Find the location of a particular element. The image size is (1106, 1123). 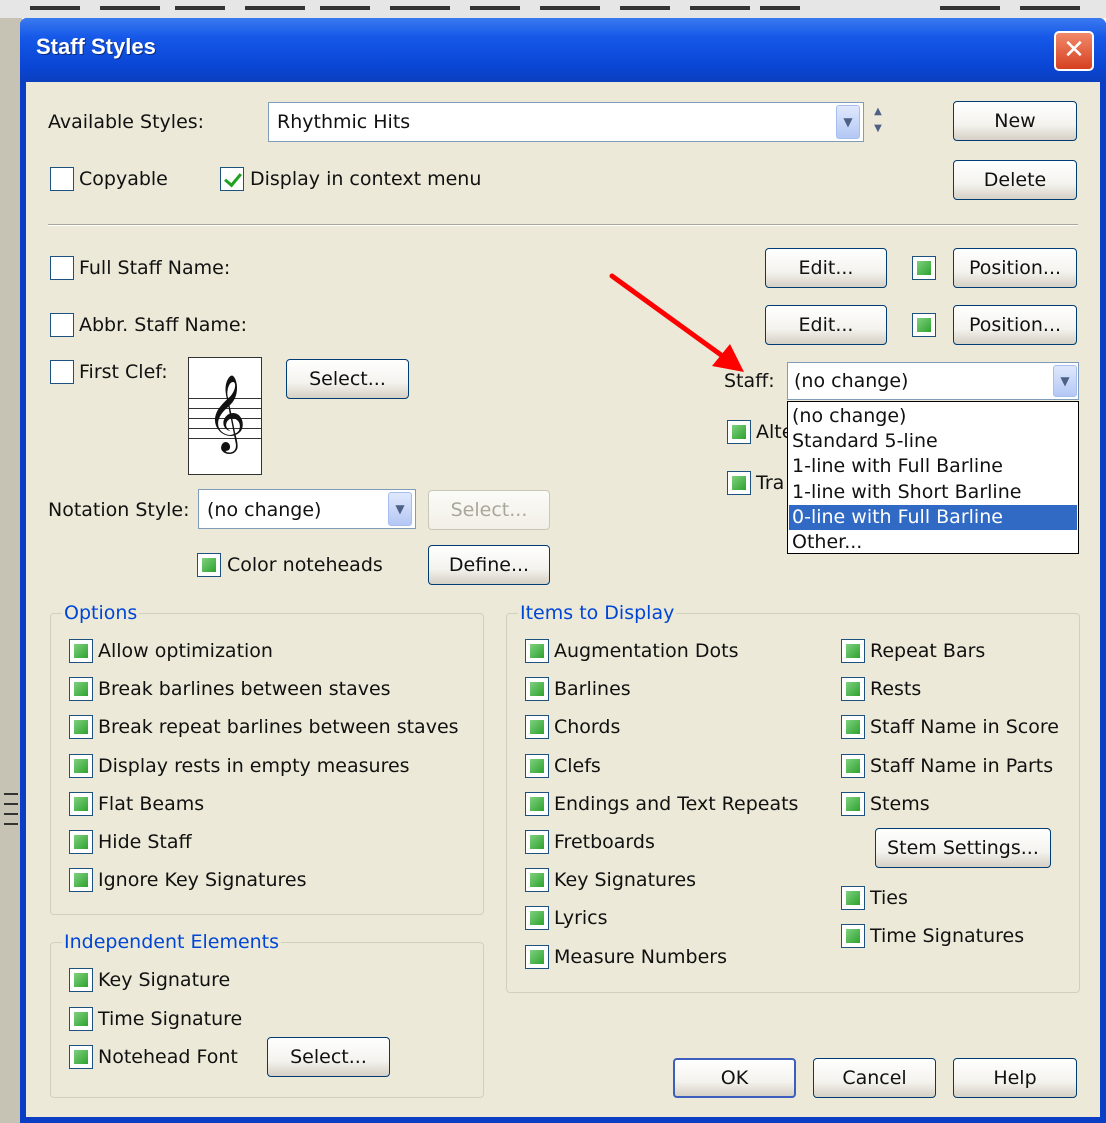

title-bar is located at coordinates (563, 50).